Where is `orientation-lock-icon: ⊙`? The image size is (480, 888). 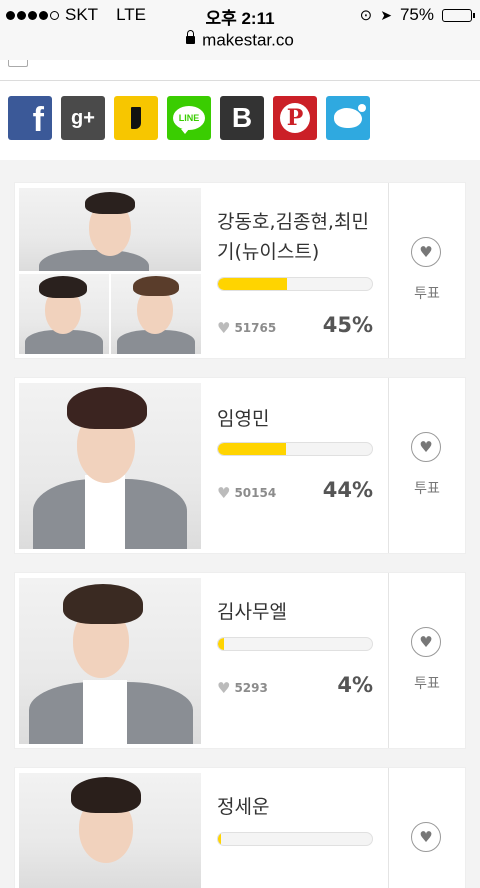 orientation-lock-icon: ⊙ is located at coordinates (366, 15).